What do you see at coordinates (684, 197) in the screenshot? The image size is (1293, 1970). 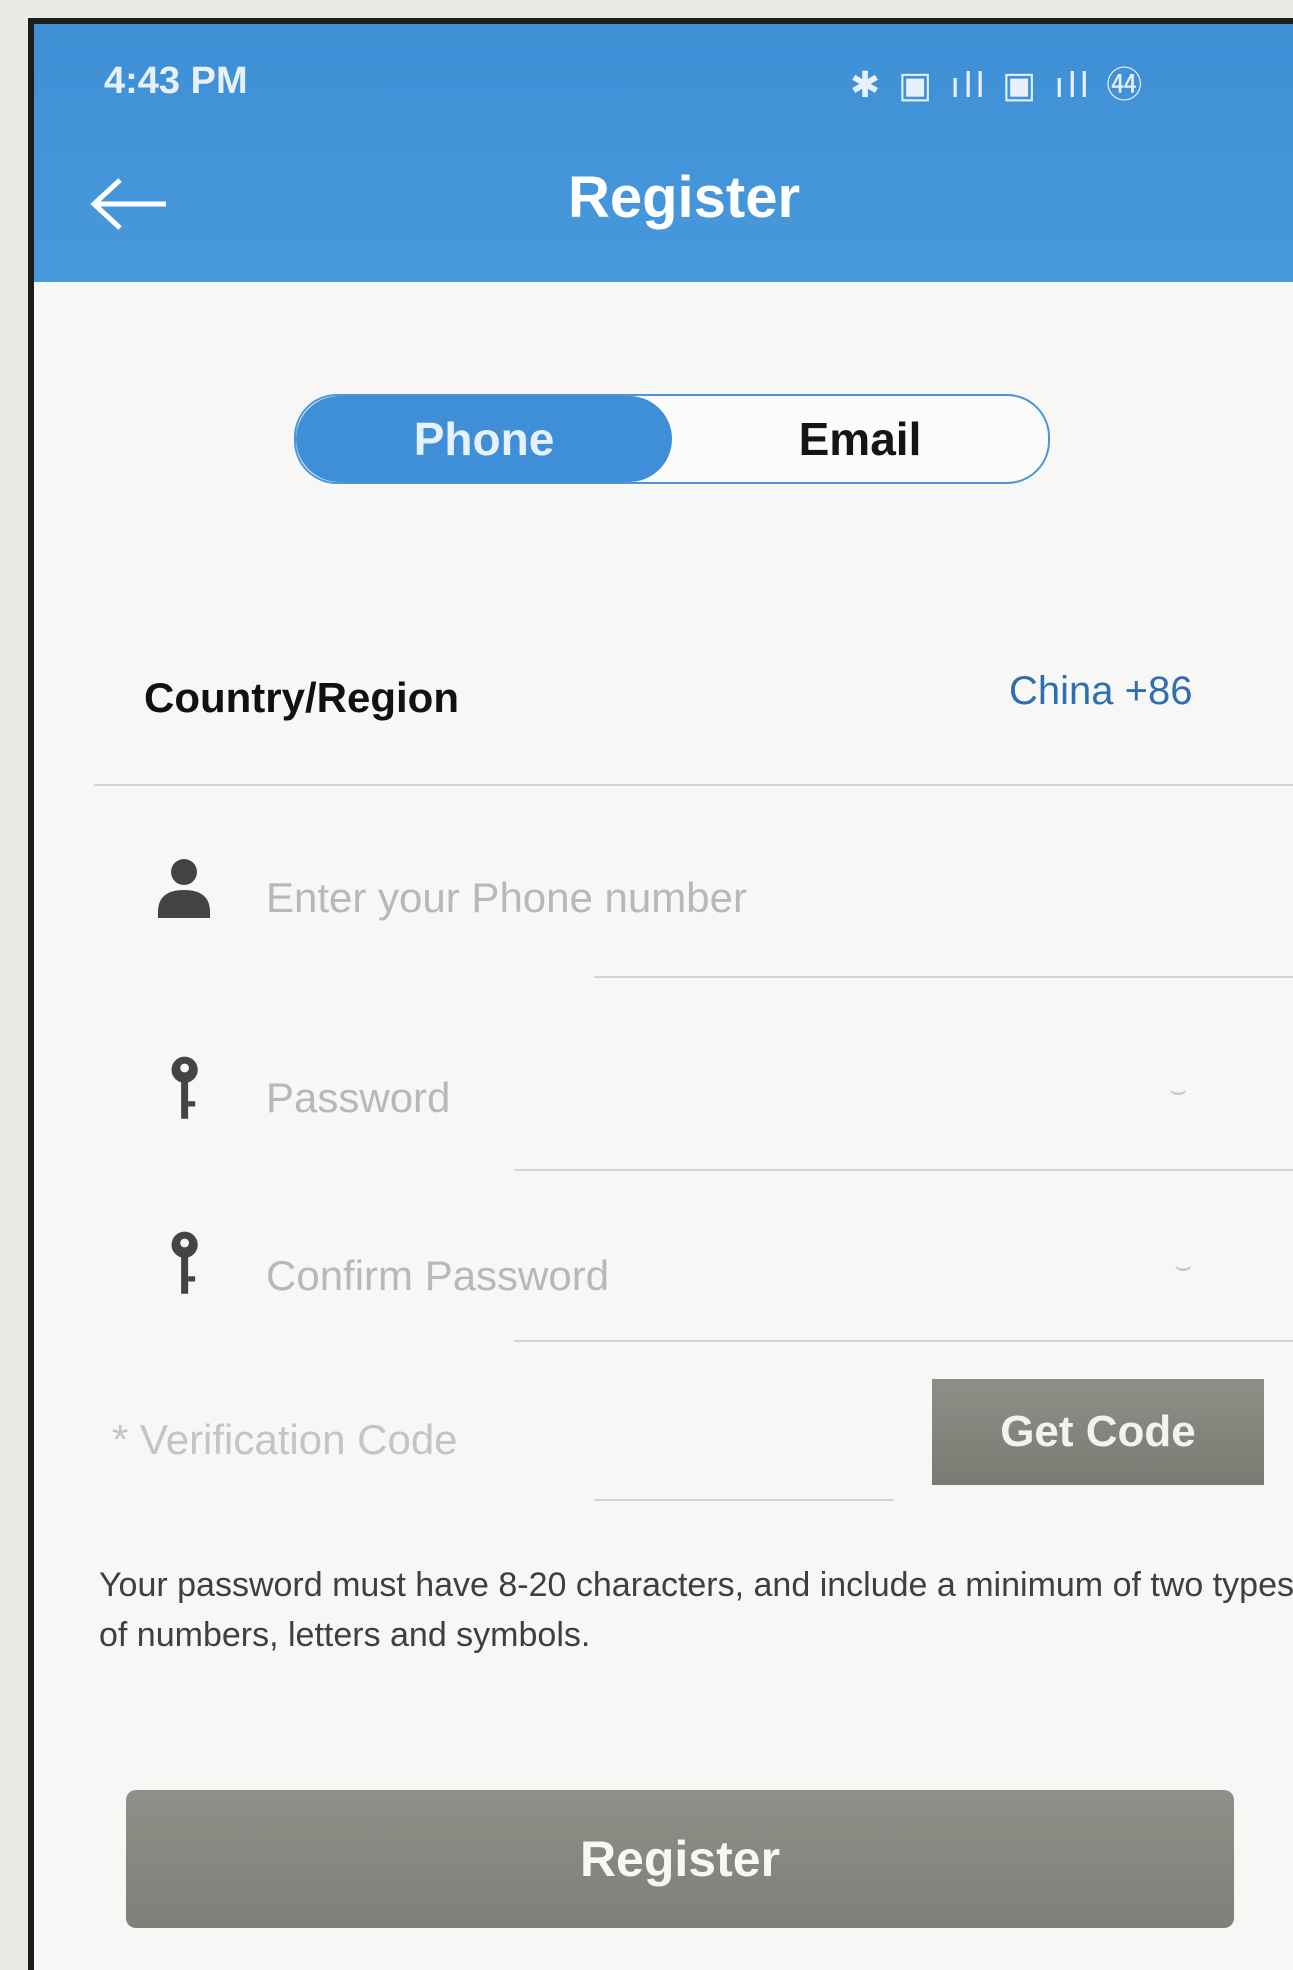 I see `page-title: Register` at bounding box center [684, 197].